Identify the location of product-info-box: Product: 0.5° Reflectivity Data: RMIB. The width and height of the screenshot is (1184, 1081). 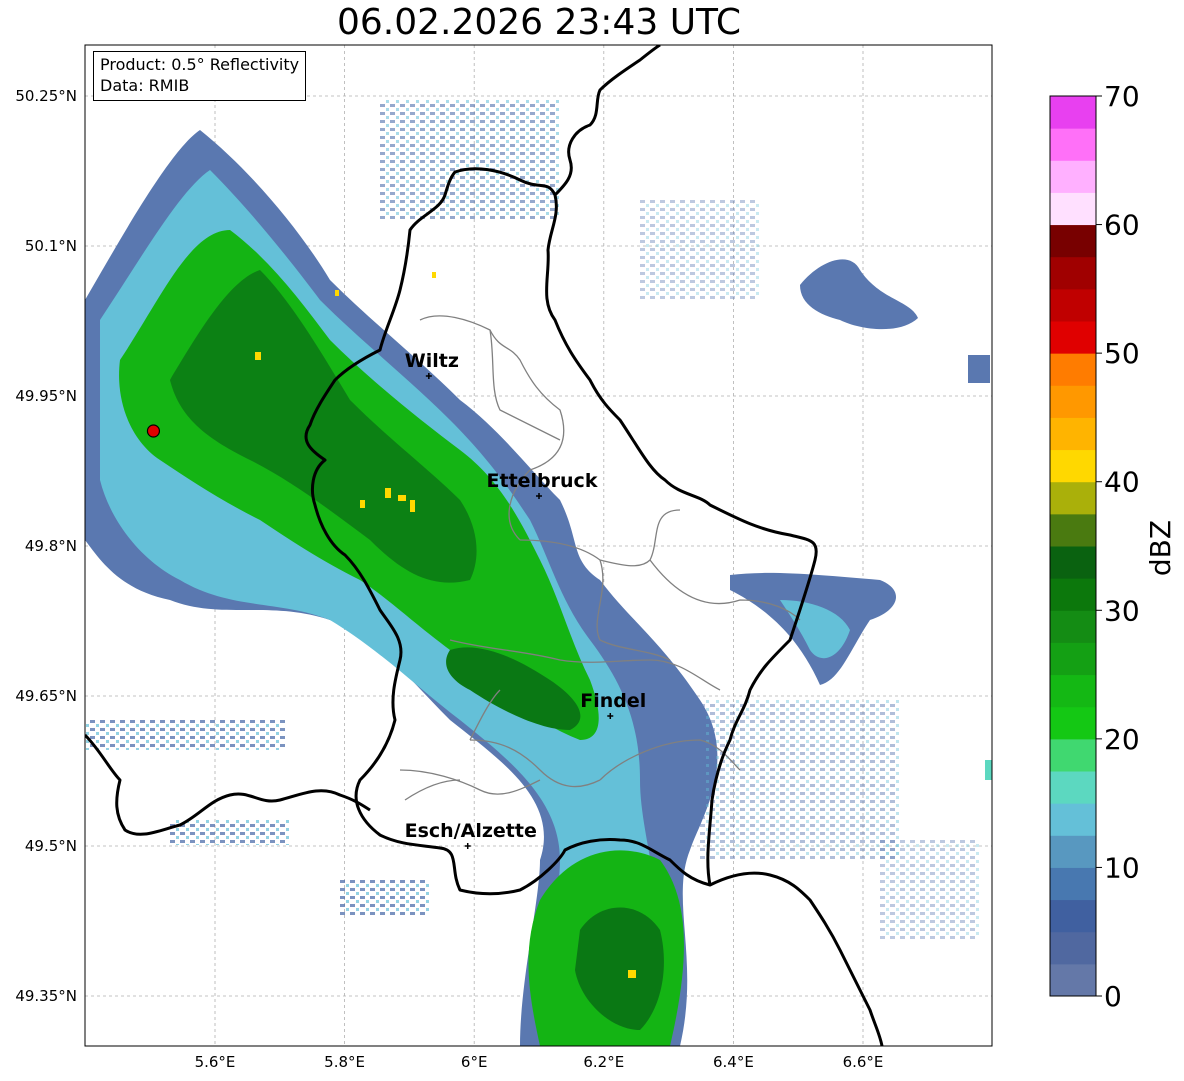
(200, 76).